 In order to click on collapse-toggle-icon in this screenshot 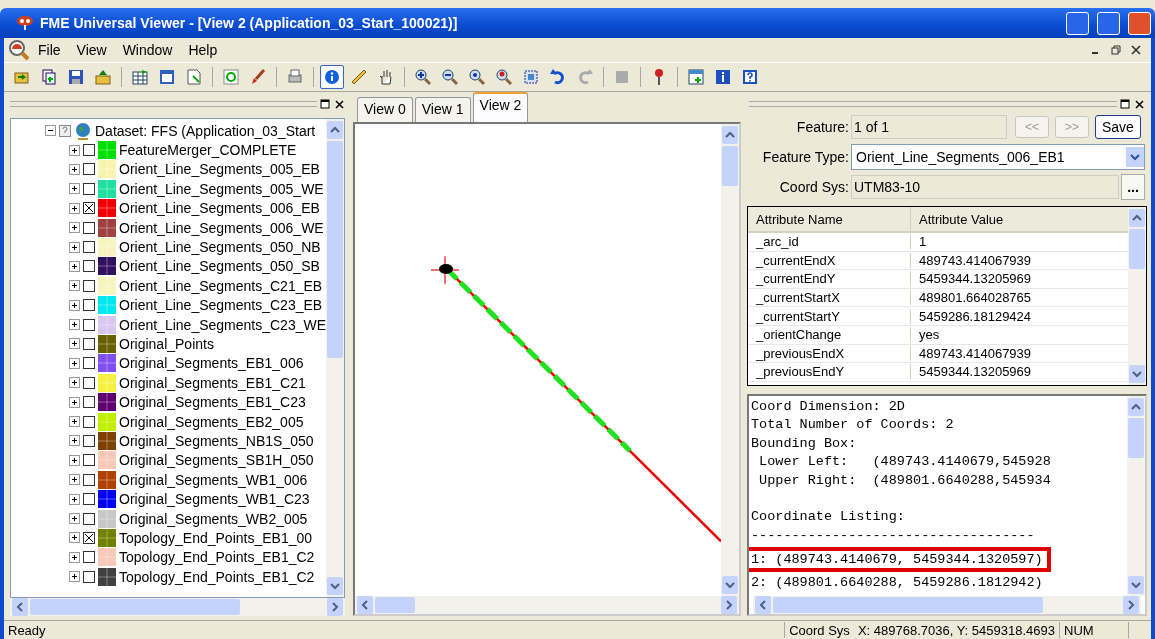, I will do `click(50, 131)`.